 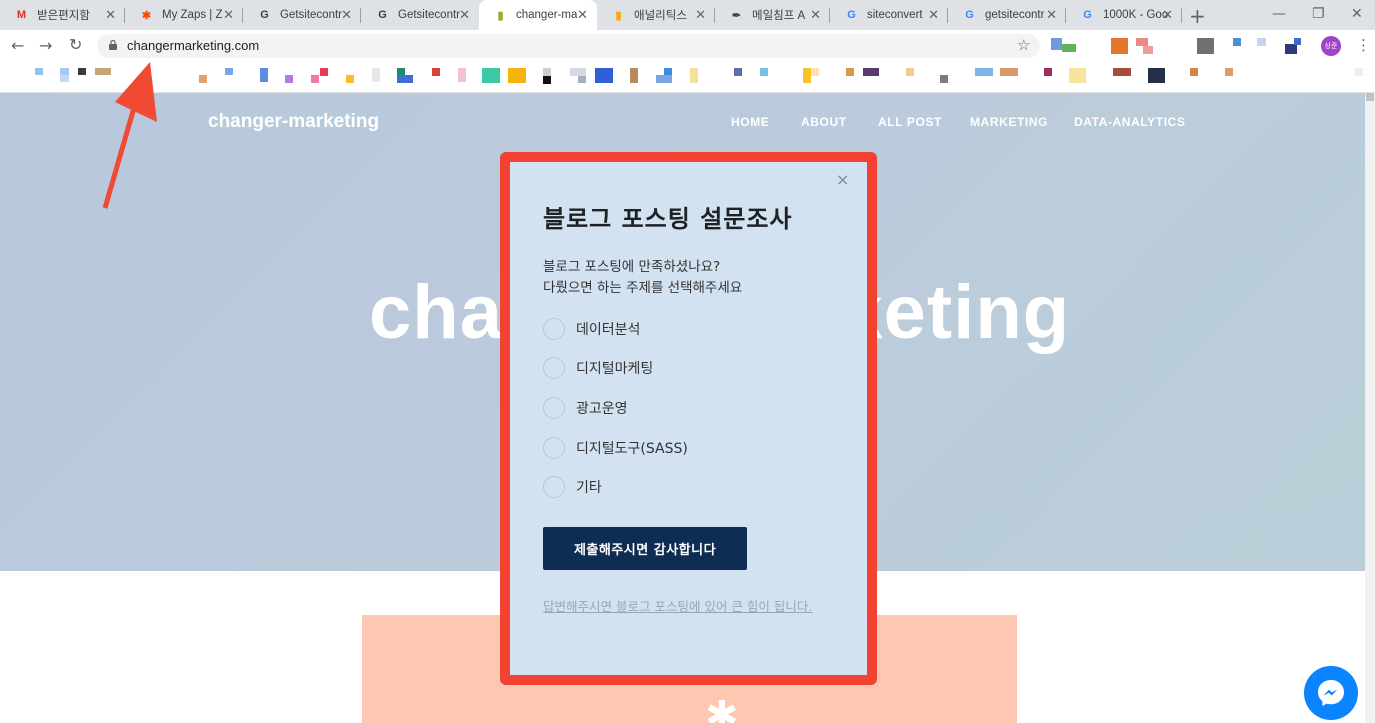 What do you see at coordinates (842, 179) in the screenshot?
I see `popup-close-icon: ×` at bounding box center [842, 179].